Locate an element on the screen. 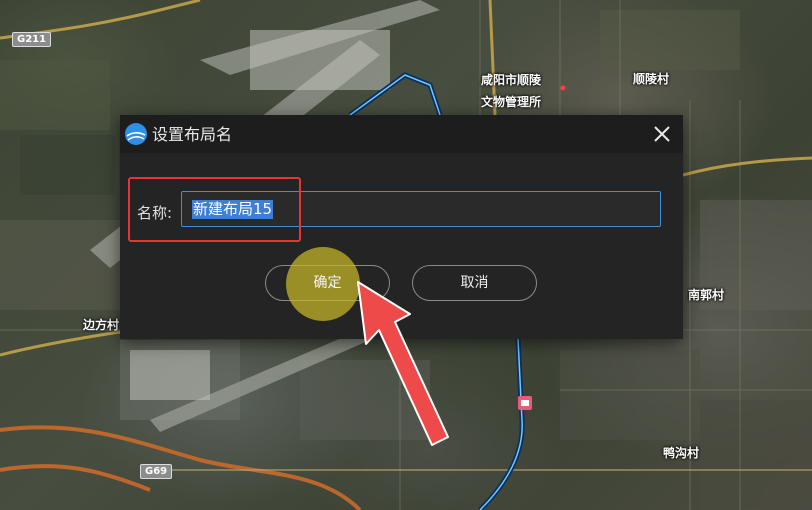  ok-button-overlay-label: 确定 is located at coordinates (327, 283).